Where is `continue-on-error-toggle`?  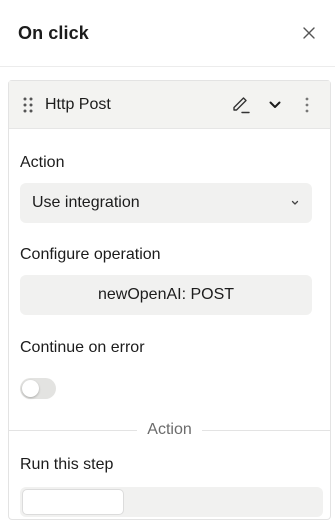
continue-on-error-toggle is located at coordinates (38, 388).